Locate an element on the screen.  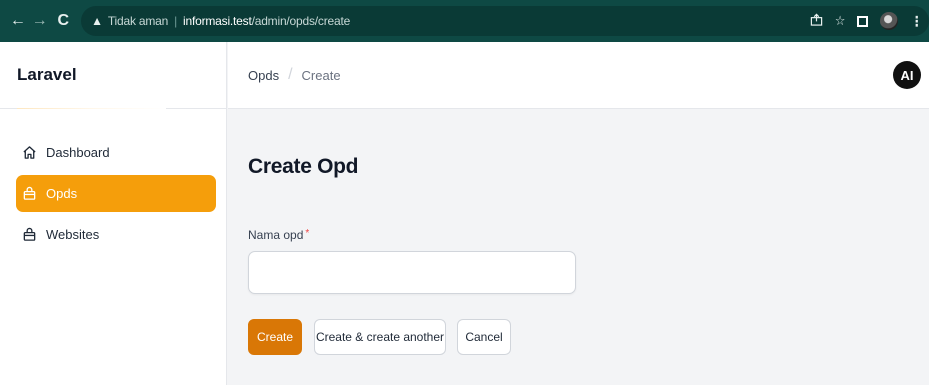
nama-opd-input is located at coordinates (412, 272).